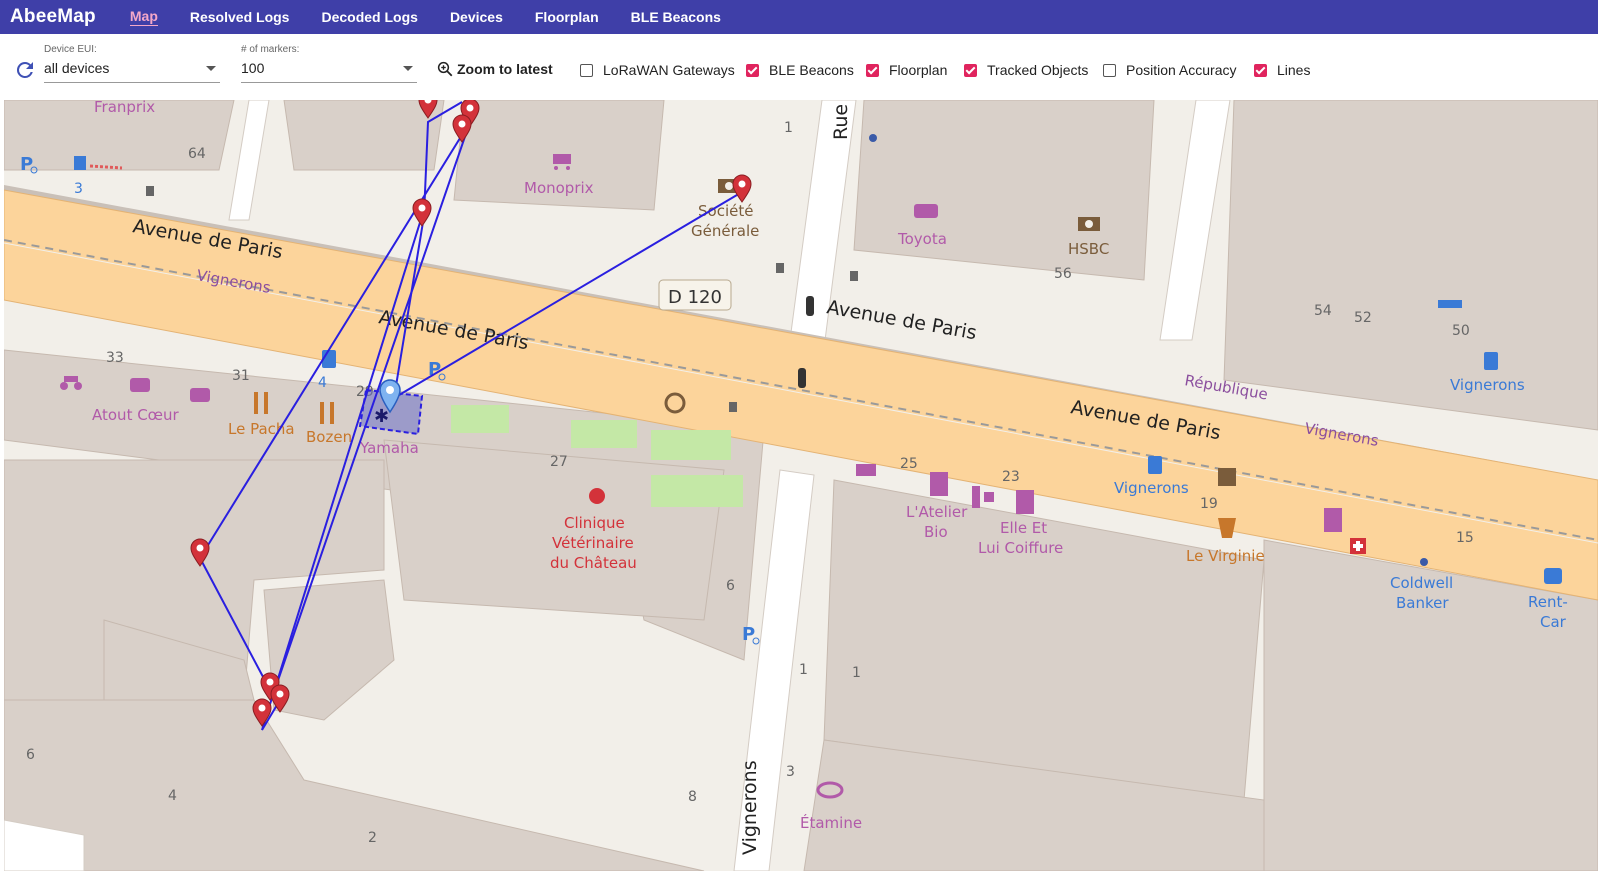 This screenshot has height=876, width=1598. I want to click on zoom-to-latest-button: Zoom to latest, so click(494, 69).